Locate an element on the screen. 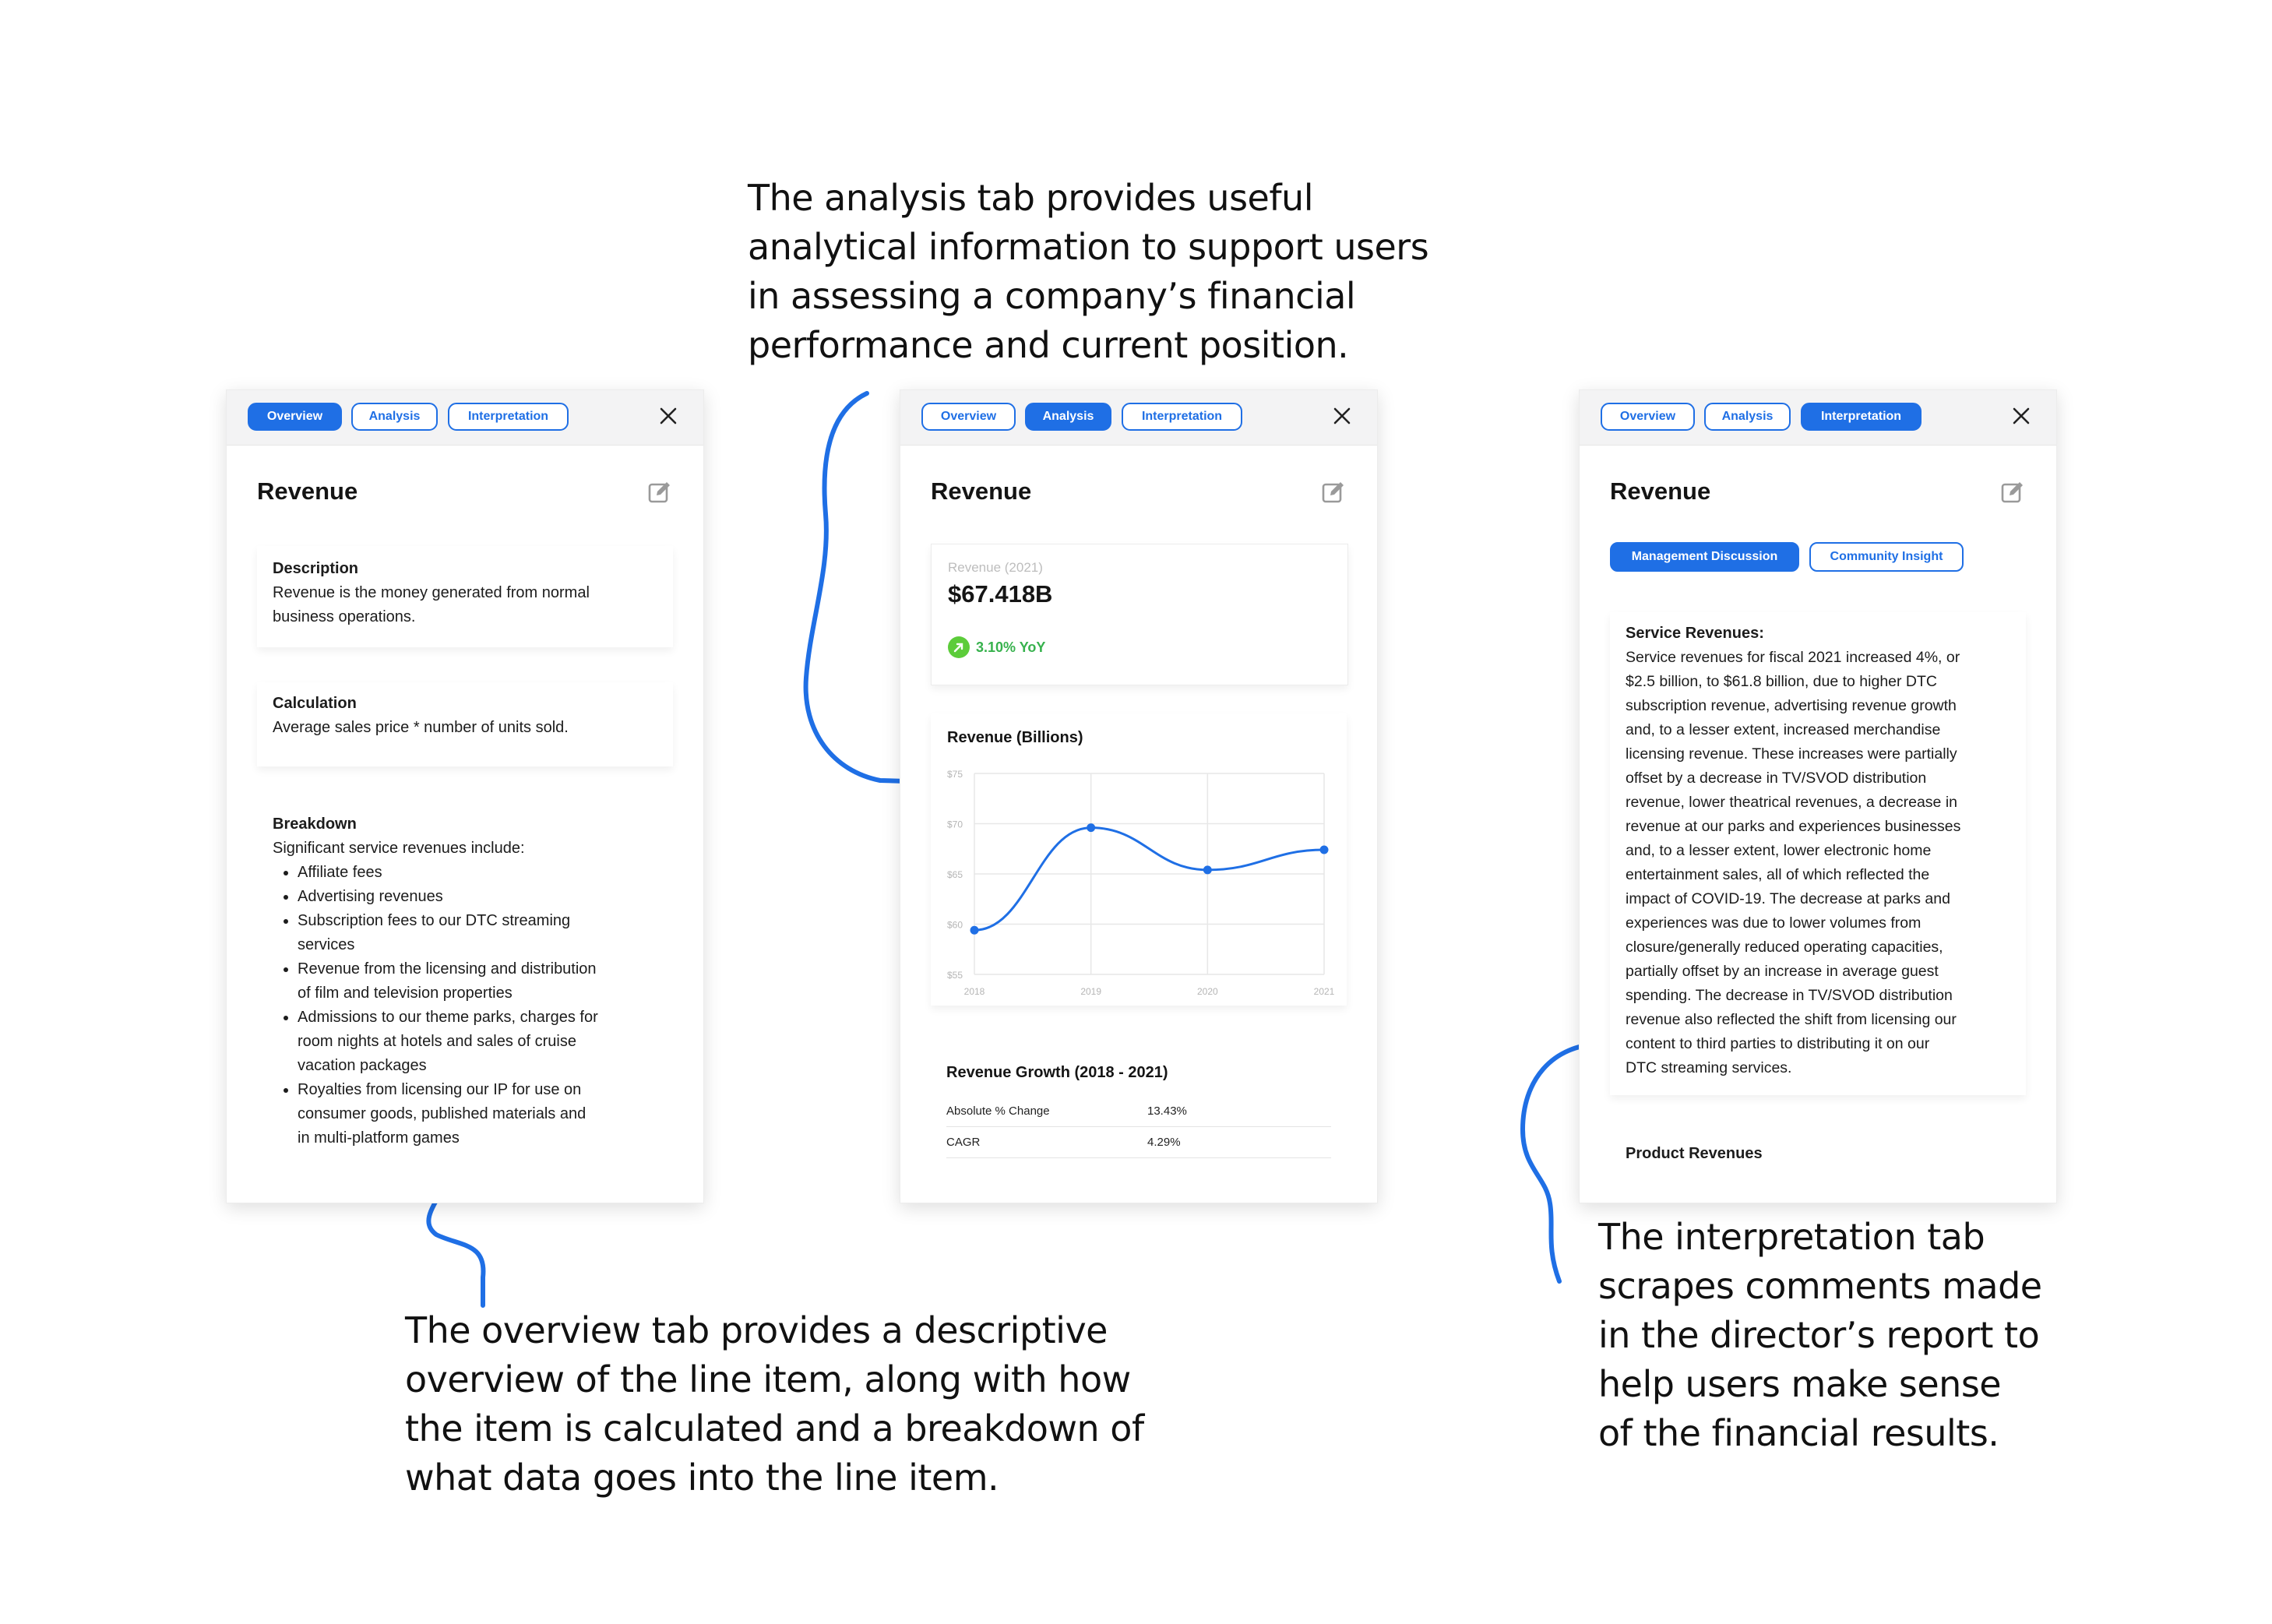 The image size is (2272, 1624). list-item: Affiliate fees is located at coordinates (479, 873).